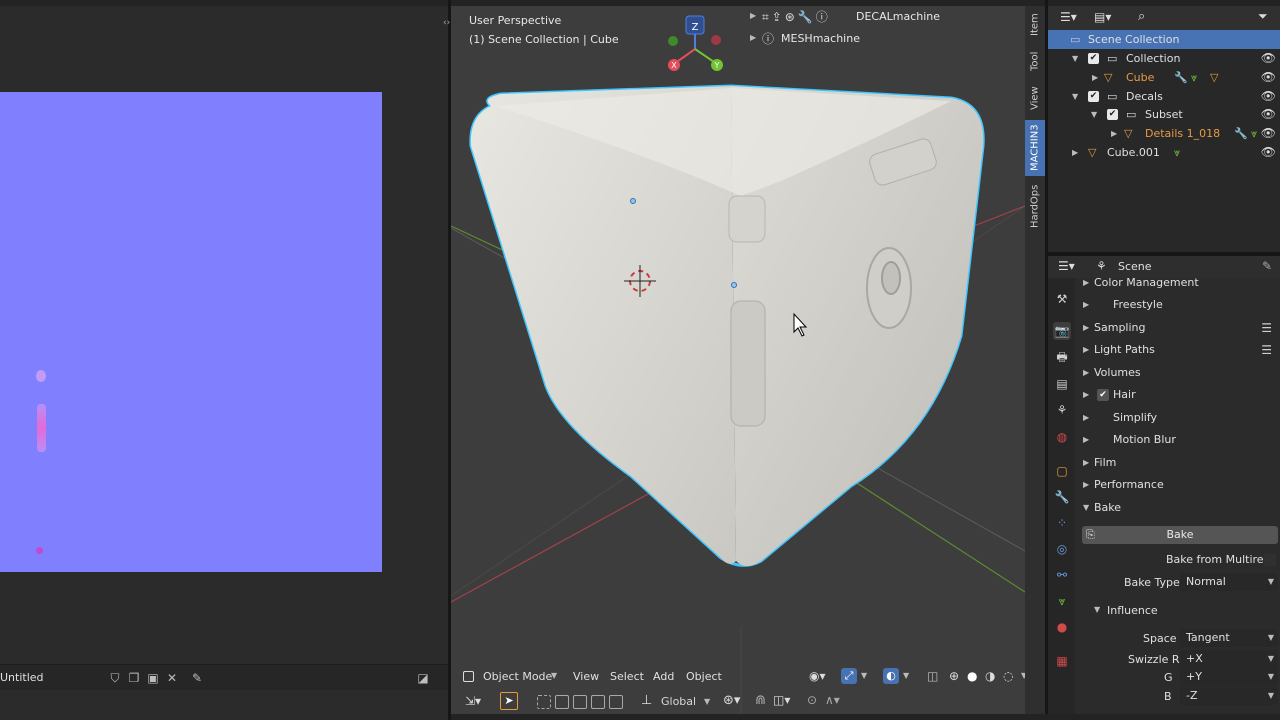 The image size is (1280, 720). What do you see at coordinates (1103, 418) in the screenshot?
I see `simplify-checkbox` at bounding box center [1103, 418].